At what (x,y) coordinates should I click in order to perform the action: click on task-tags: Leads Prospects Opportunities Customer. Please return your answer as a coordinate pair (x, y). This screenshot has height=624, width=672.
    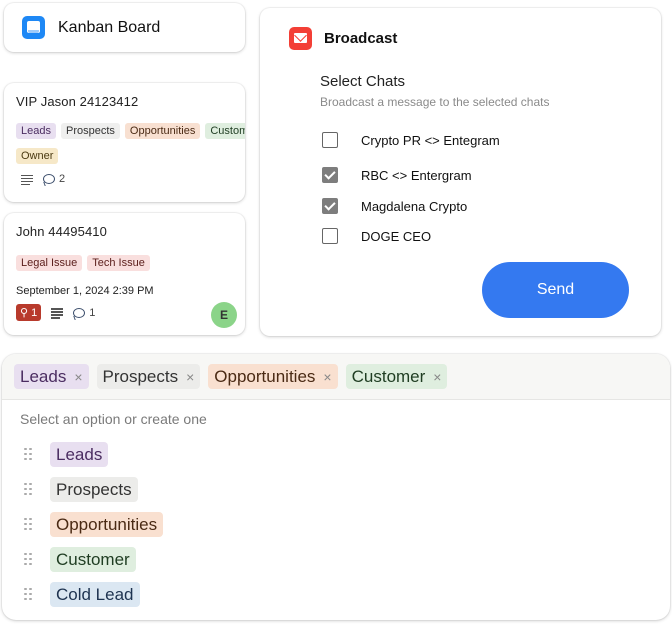
    Looking at the image, I should click on (130, 131).